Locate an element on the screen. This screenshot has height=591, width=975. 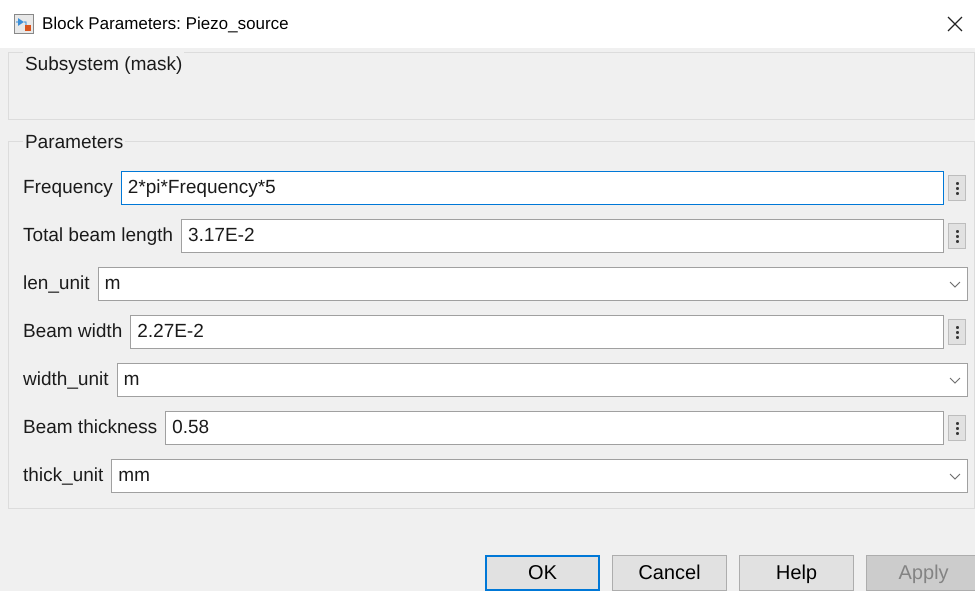
field-label: width_unit is located at coordinates (66, 380).